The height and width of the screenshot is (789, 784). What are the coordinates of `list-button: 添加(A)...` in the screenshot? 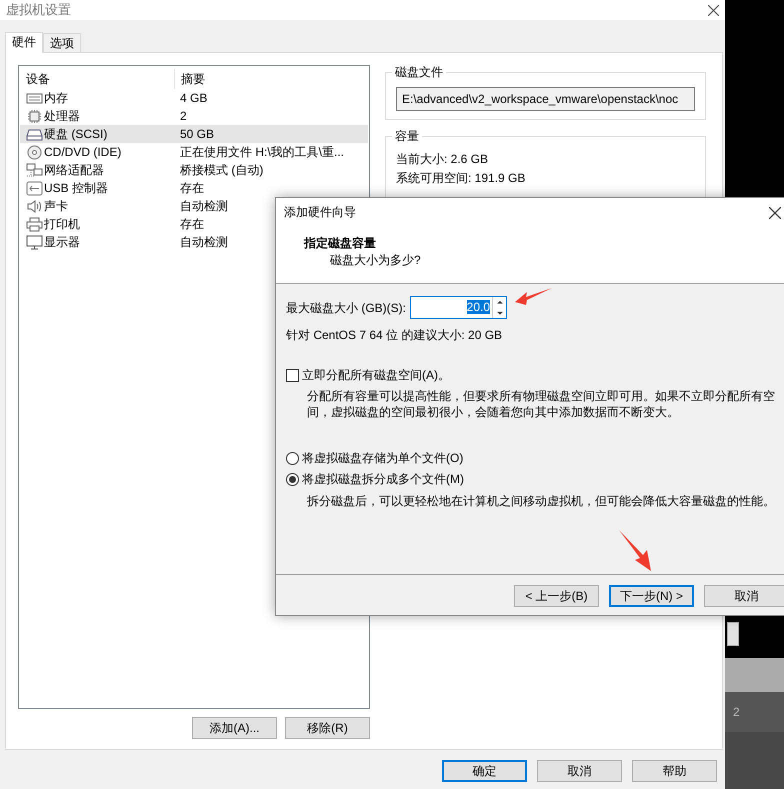 It's located at (234, 728).